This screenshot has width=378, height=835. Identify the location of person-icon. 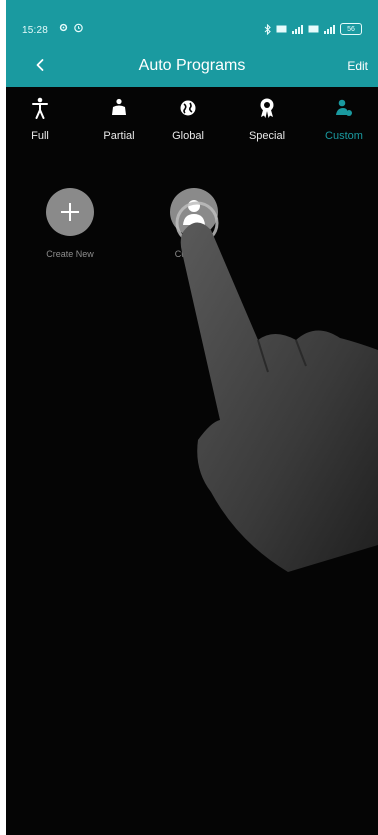
(194, 212).